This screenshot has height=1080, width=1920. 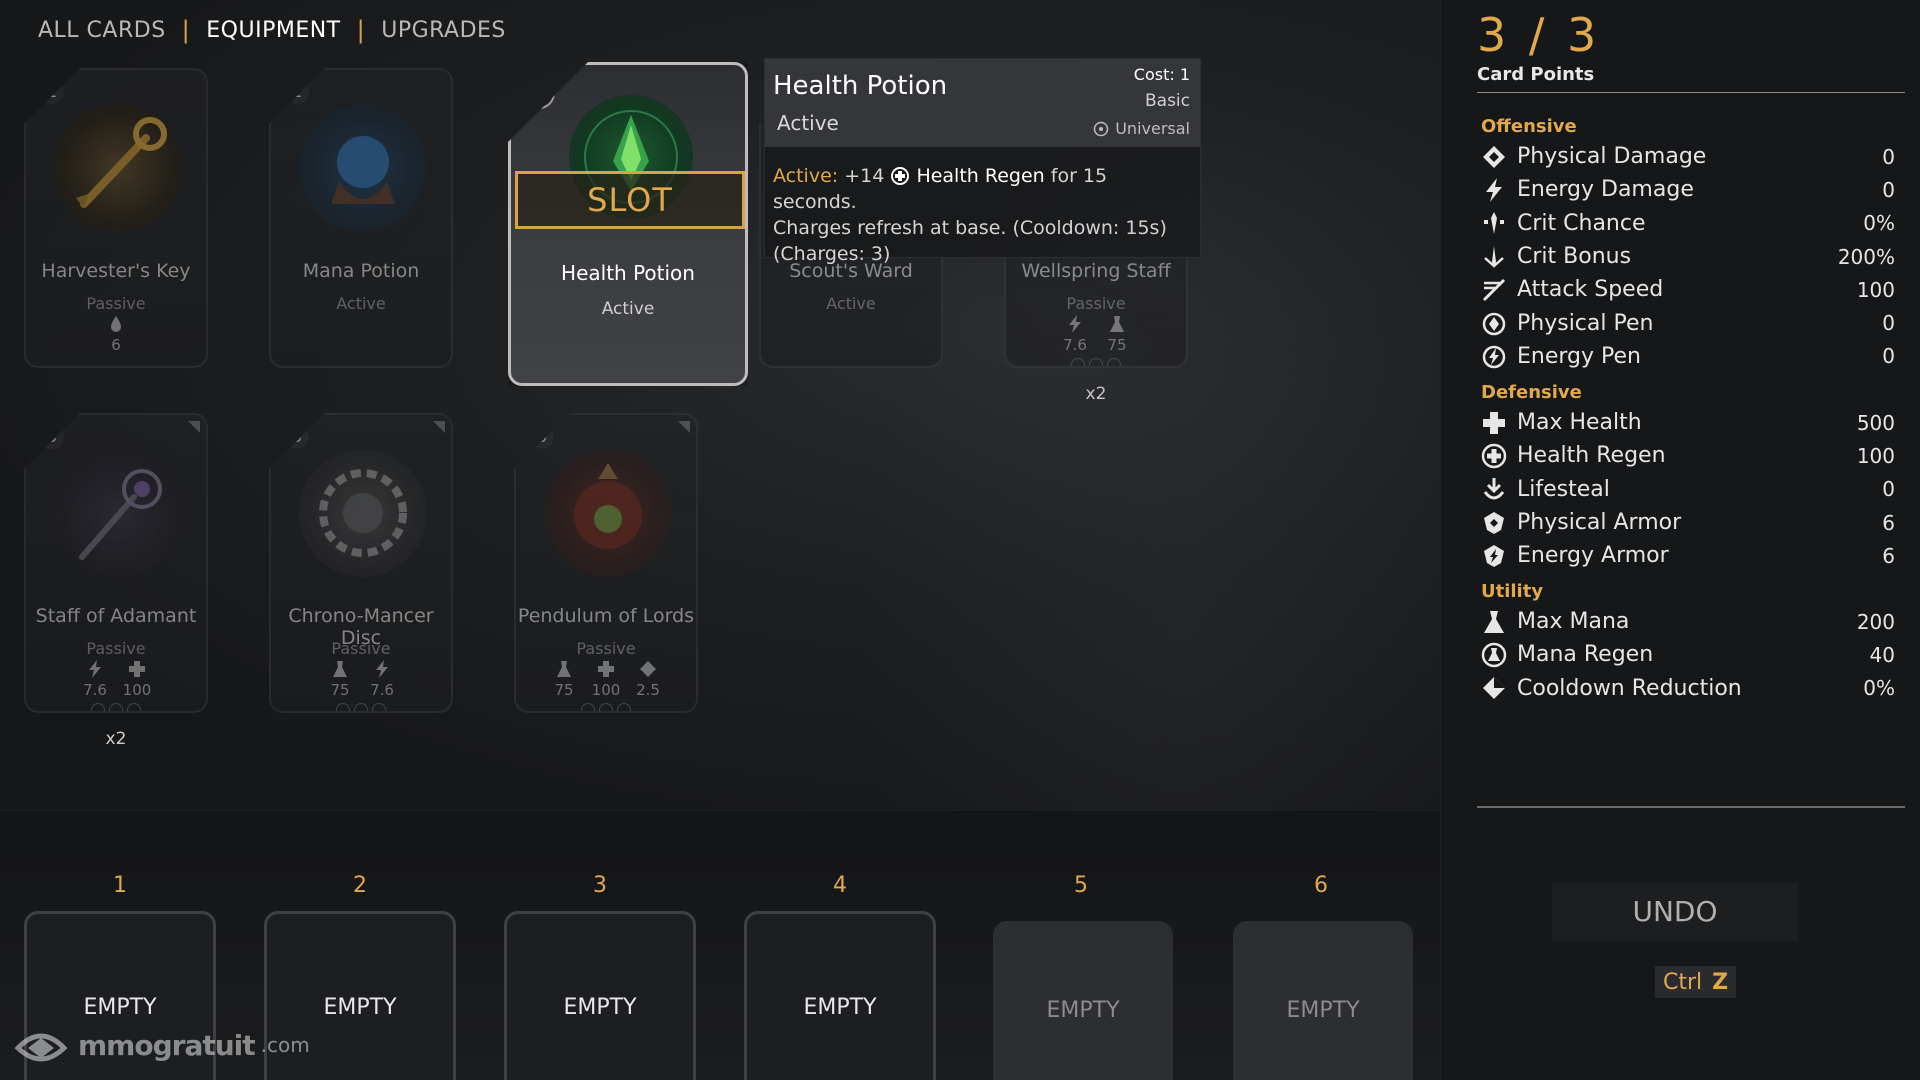 What do you see at coordinates (1579, 423) in the screenshot?
I see `stat-name: Max Health` at bounding box center [1579, 423].